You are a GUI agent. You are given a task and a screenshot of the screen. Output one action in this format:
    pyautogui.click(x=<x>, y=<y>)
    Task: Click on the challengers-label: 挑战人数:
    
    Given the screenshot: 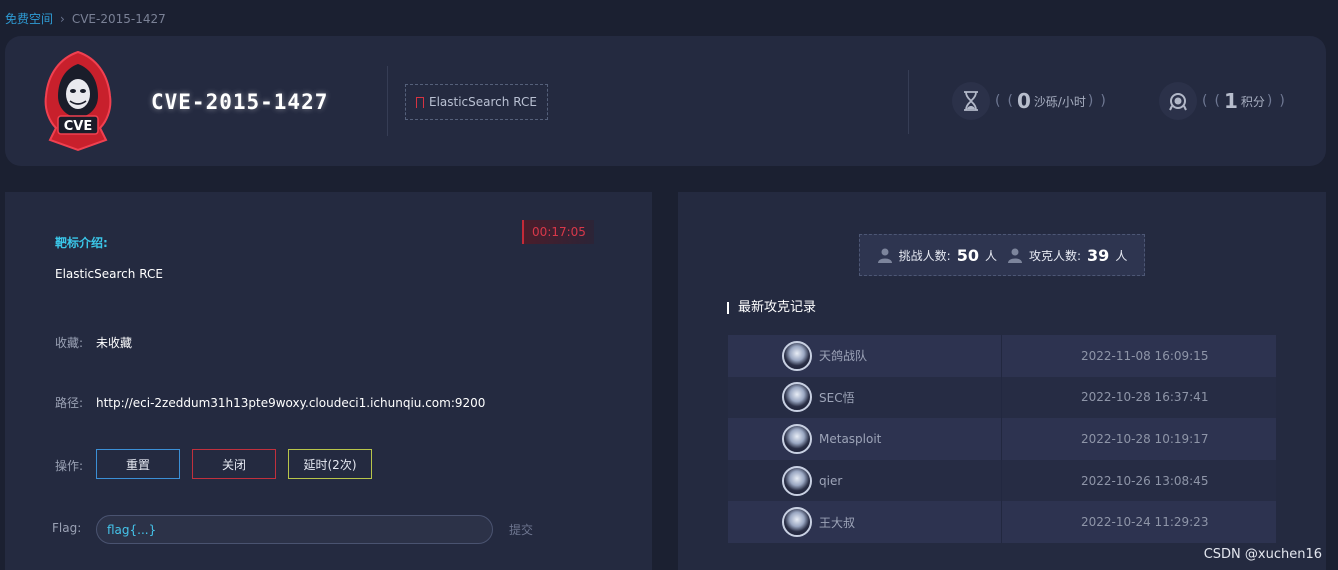 What is the action you would take?
    pyautogui.click(x=924, y=255)
    